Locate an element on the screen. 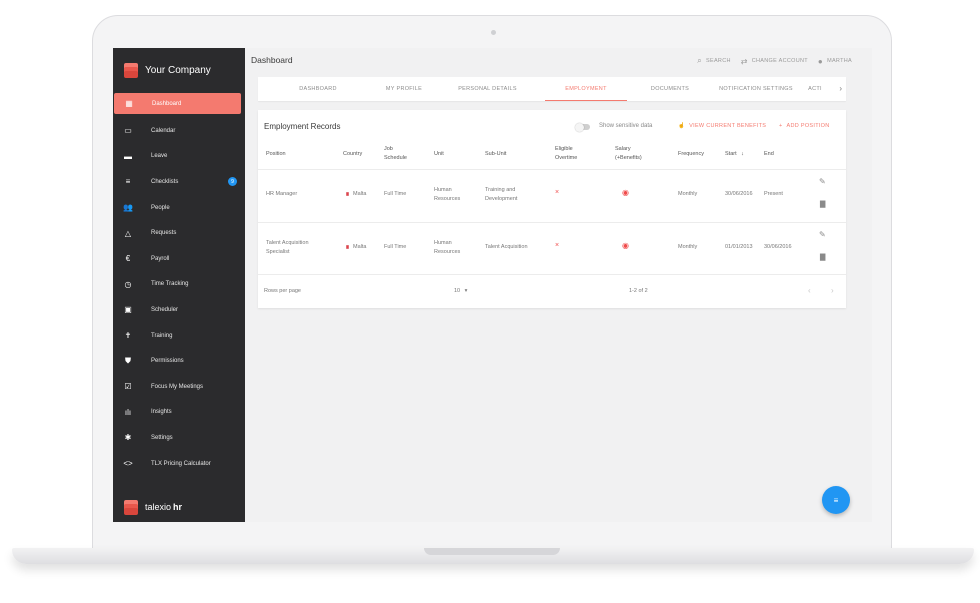  next-page-button: › is located at coordinates (832, 290).